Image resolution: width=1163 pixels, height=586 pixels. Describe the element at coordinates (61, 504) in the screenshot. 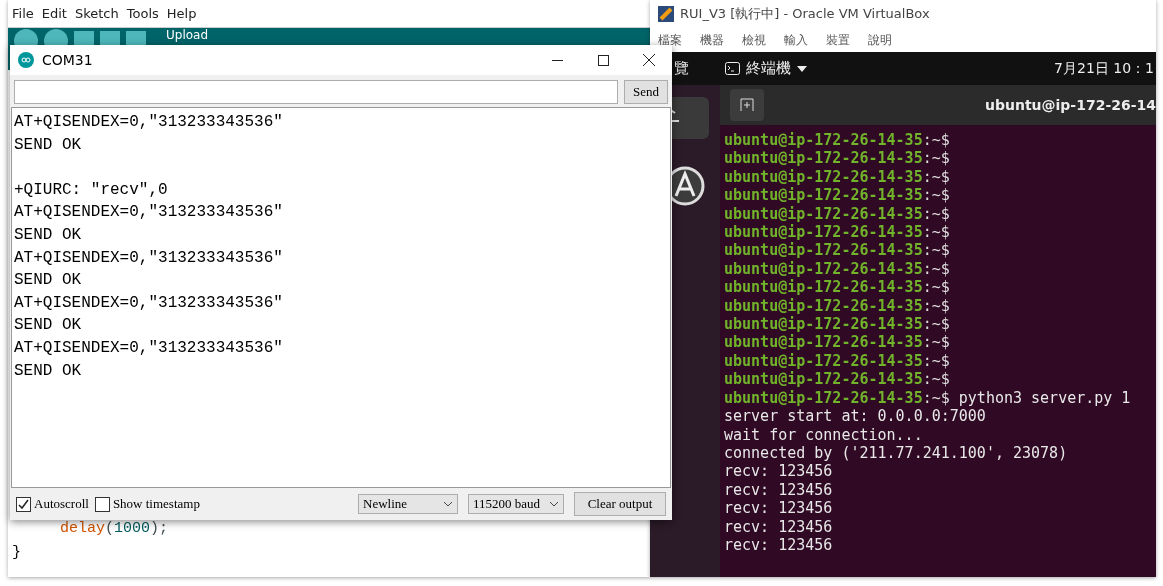

I see `checkbox-label: Autoscroll` at that location.